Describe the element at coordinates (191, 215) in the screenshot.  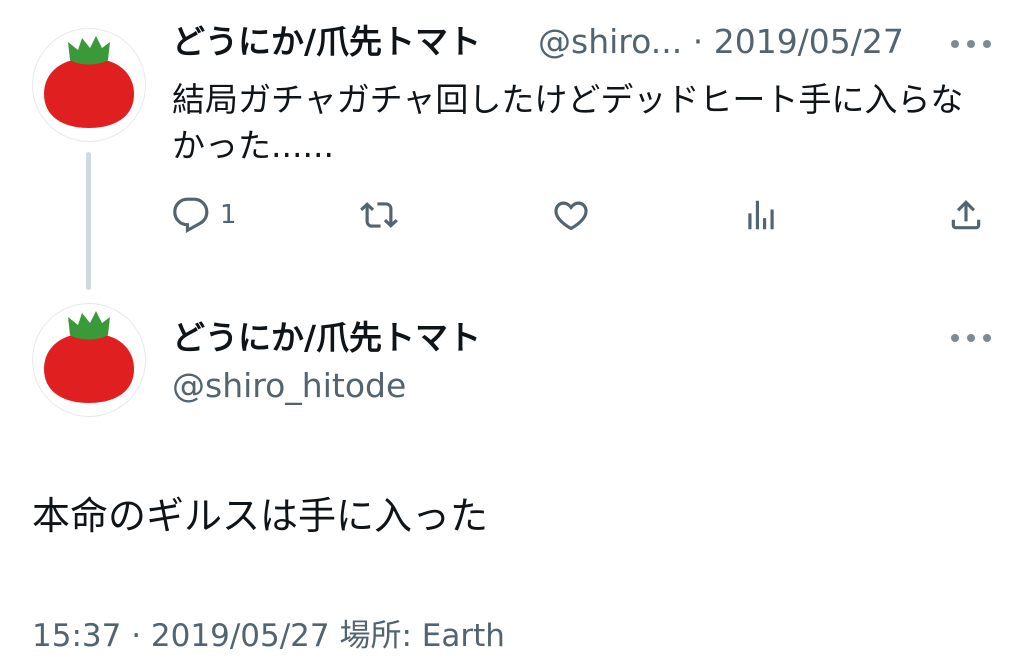
I see `reply-icon` at that location.